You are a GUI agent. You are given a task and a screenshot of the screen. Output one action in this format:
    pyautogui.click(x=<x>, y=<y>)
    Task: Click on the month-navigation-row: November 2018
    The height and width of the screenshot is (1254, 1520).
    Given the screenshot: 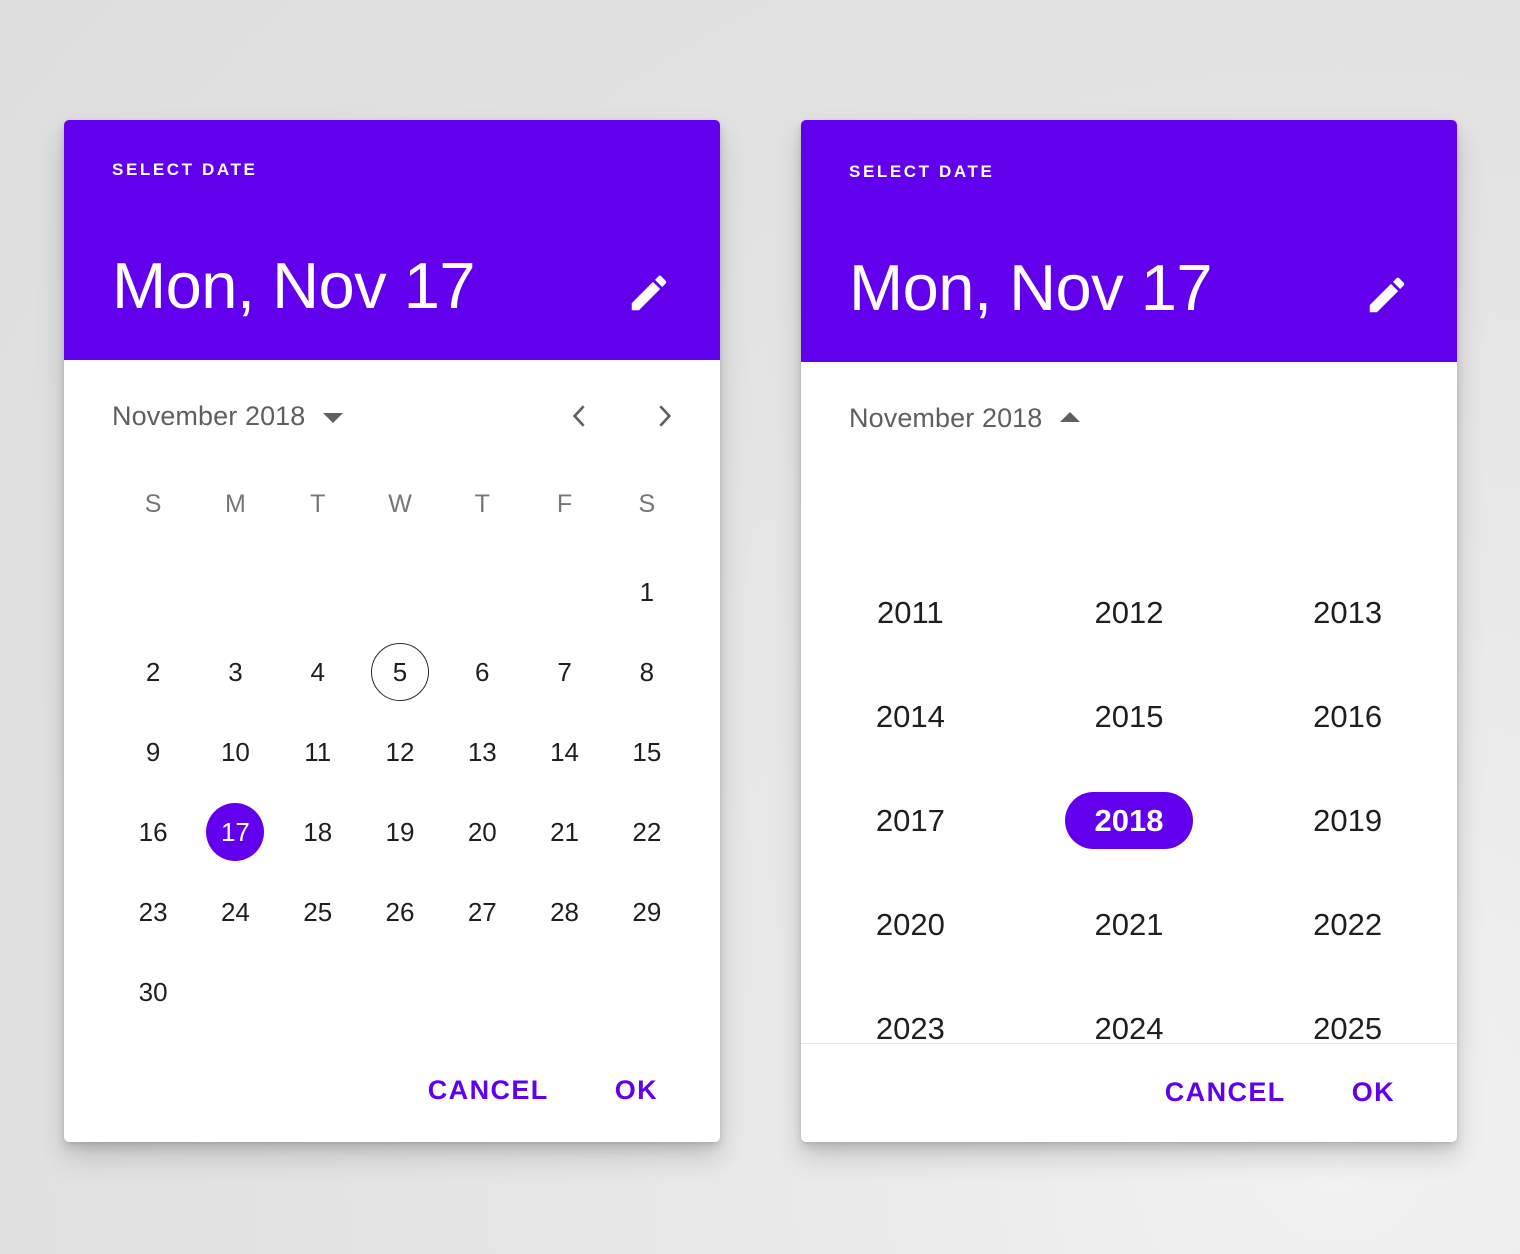 What is the action you would take?
    pyautogui.click(x=392, y=416)
    